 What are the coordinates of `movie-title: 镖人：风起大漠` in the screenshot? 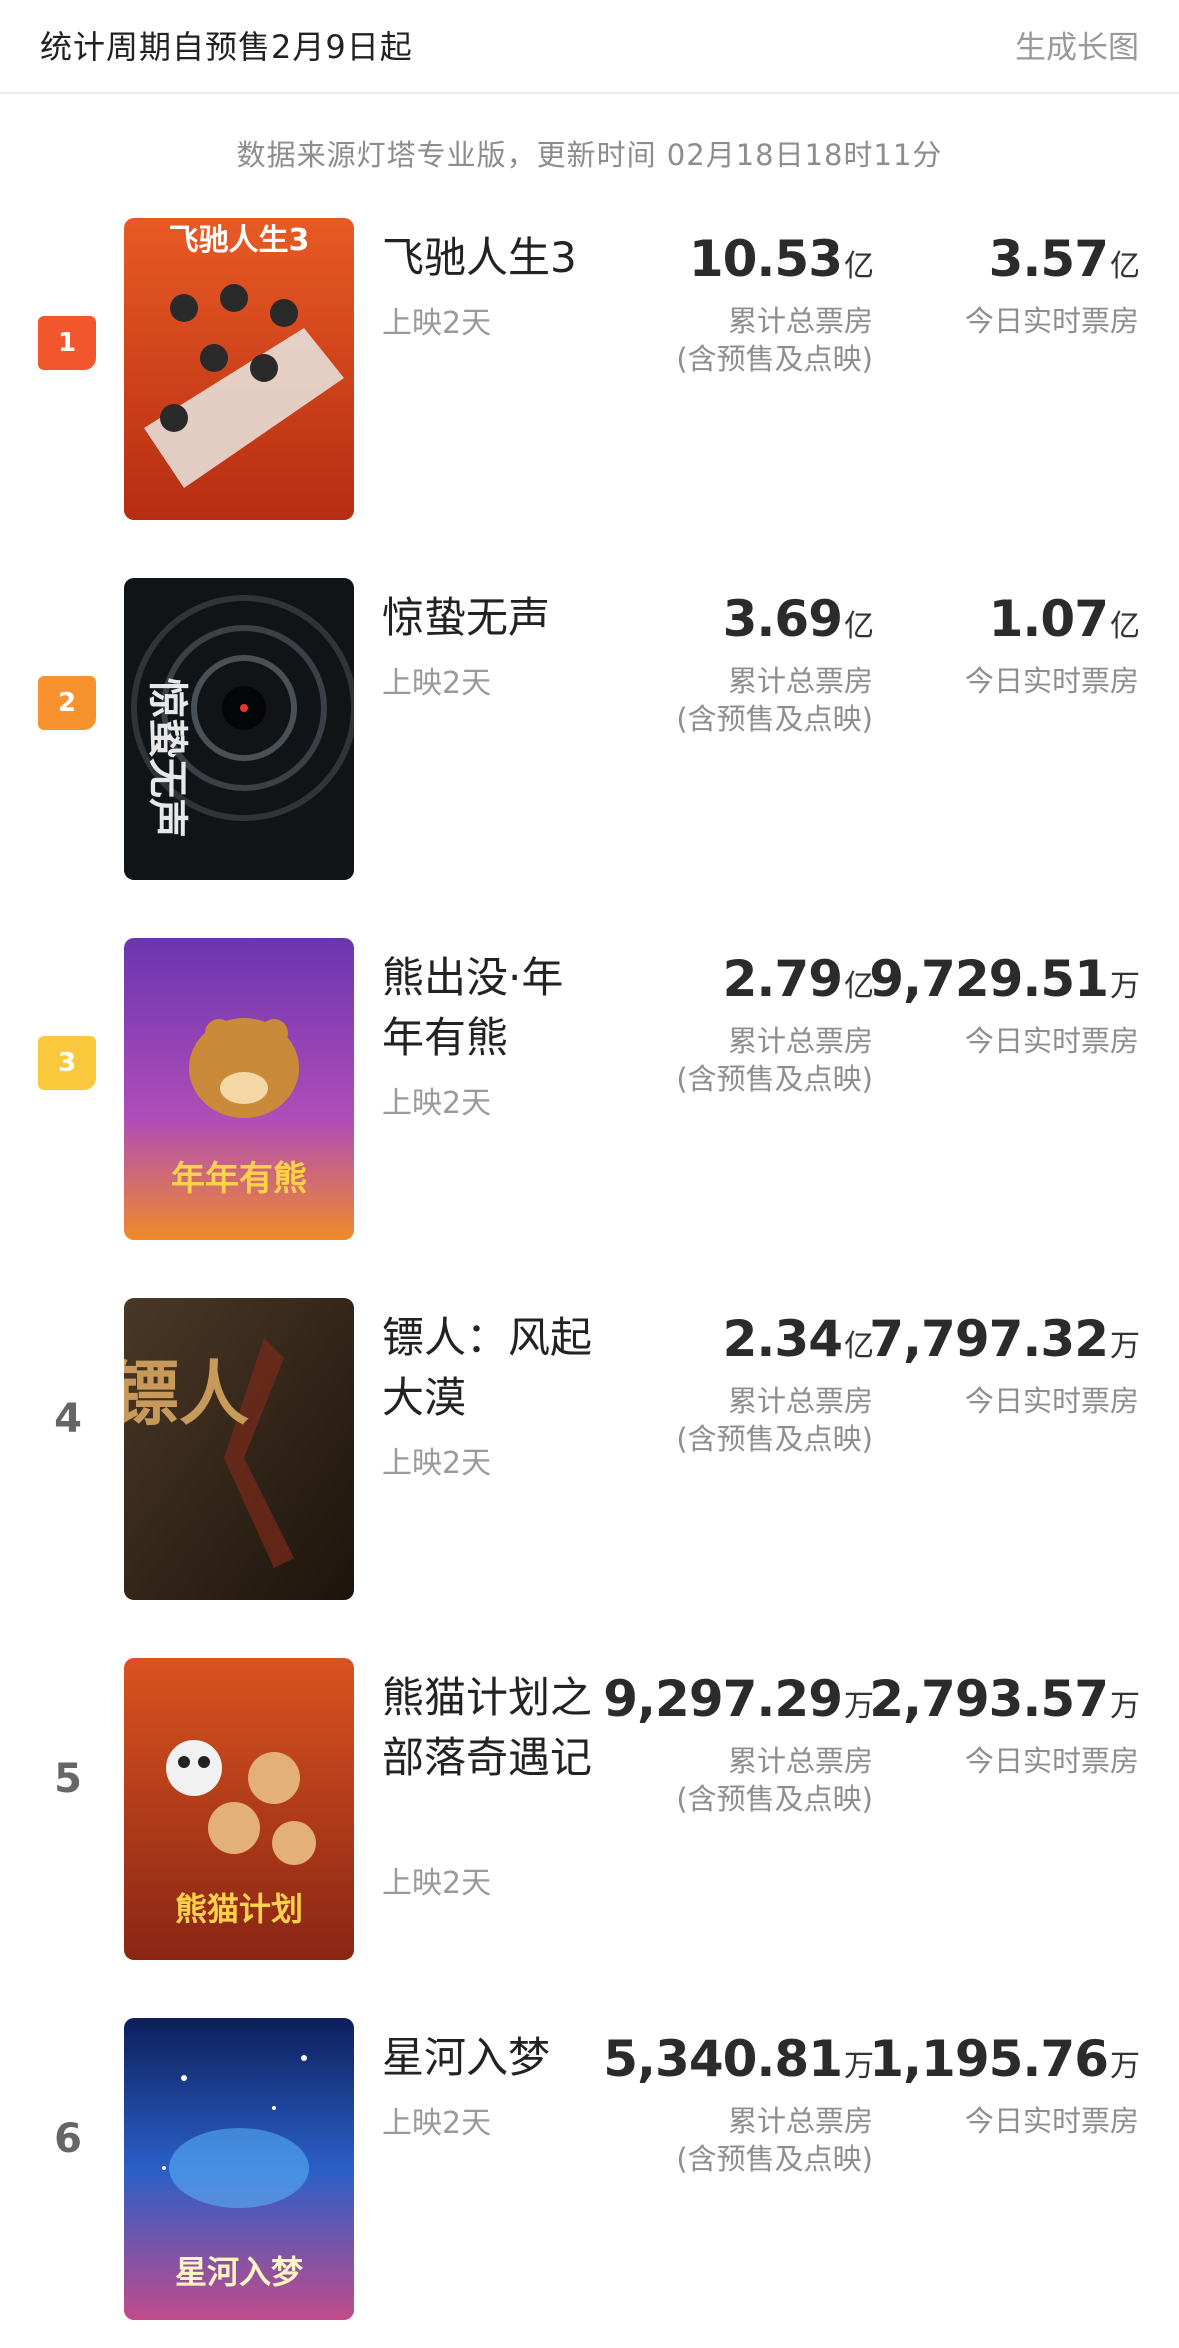 It's located at (492, 1368).